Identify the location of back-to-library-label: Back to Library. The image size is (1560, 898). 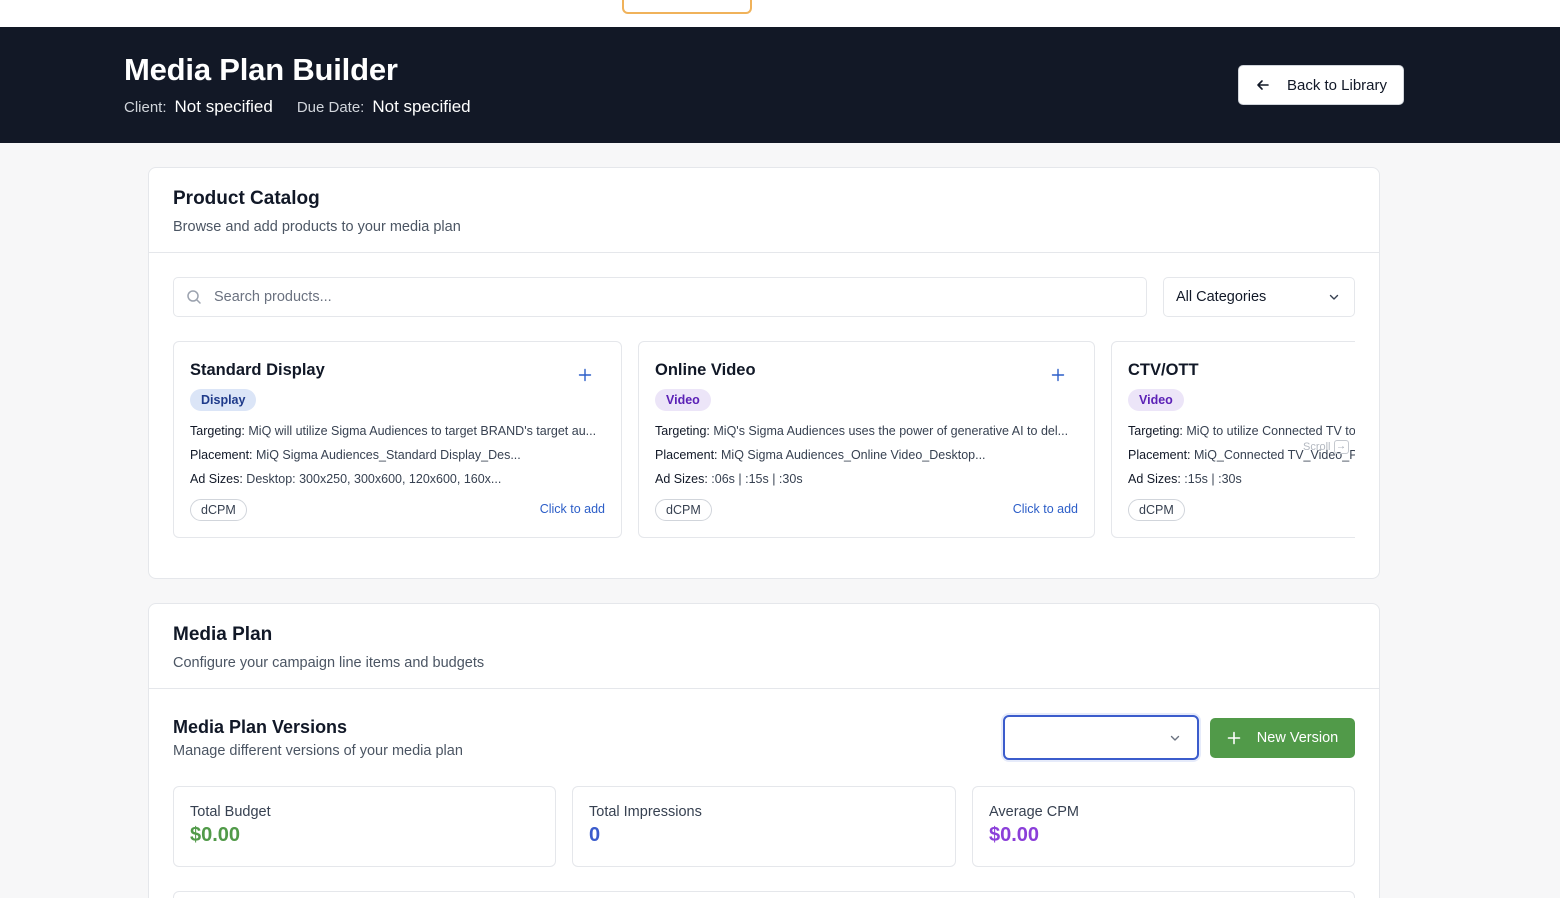
(1337, 85).